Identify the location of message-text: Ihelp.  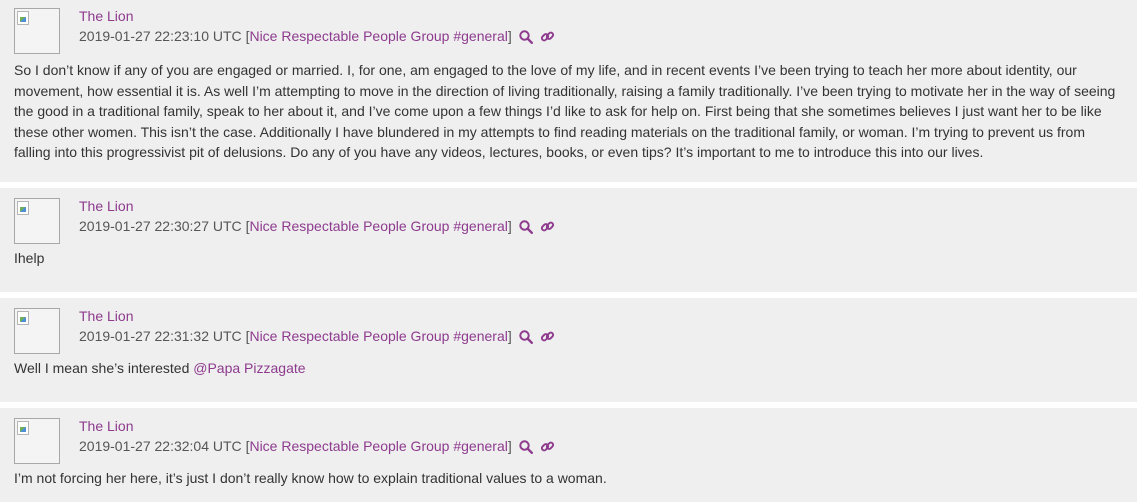
(29, 258).